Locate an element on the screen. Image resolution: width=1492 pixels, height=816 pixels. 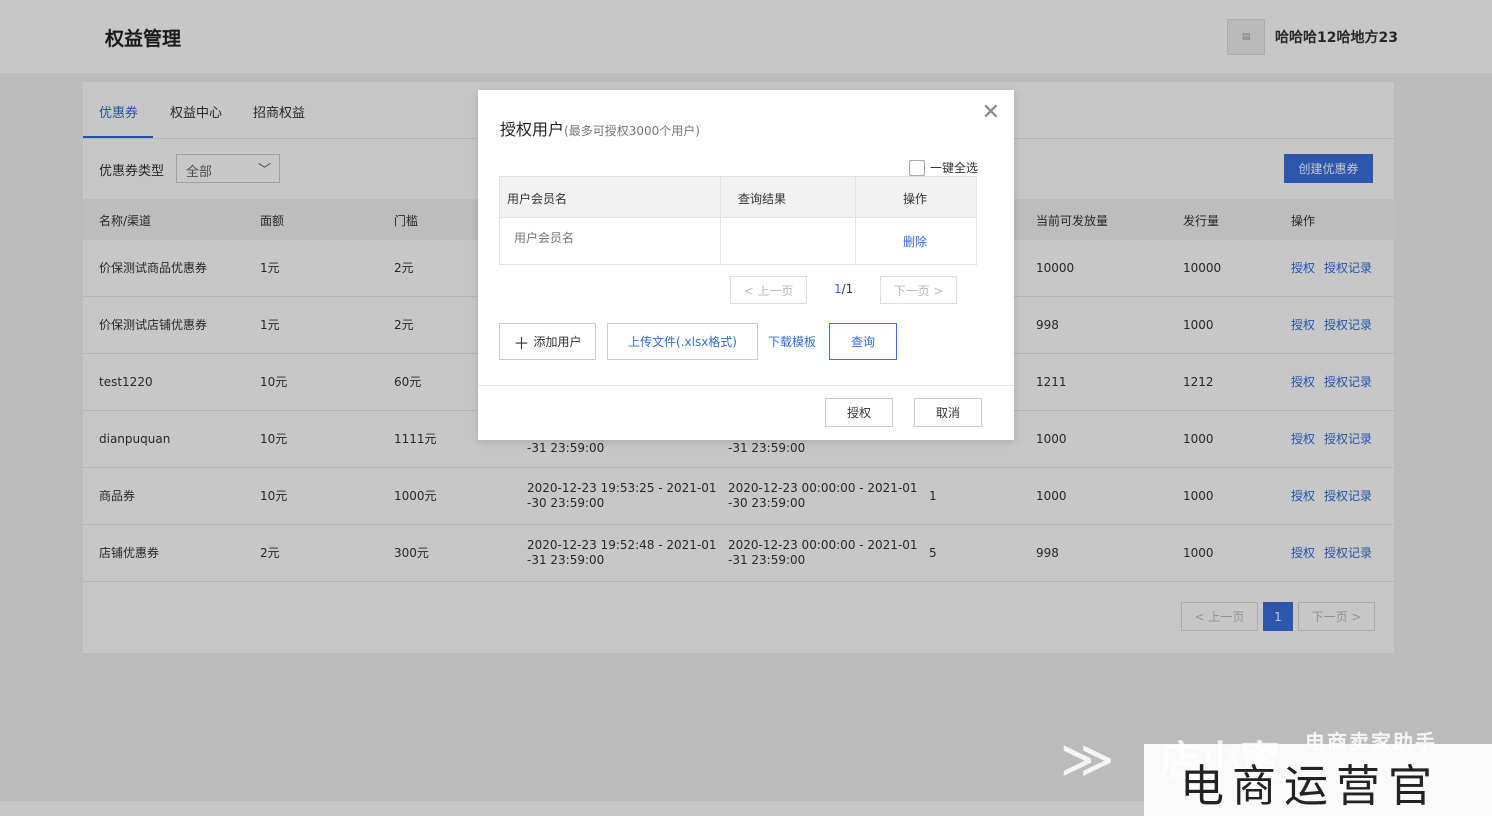
authorize-confirm-button: 授权 is located at coordinates (859, 412).